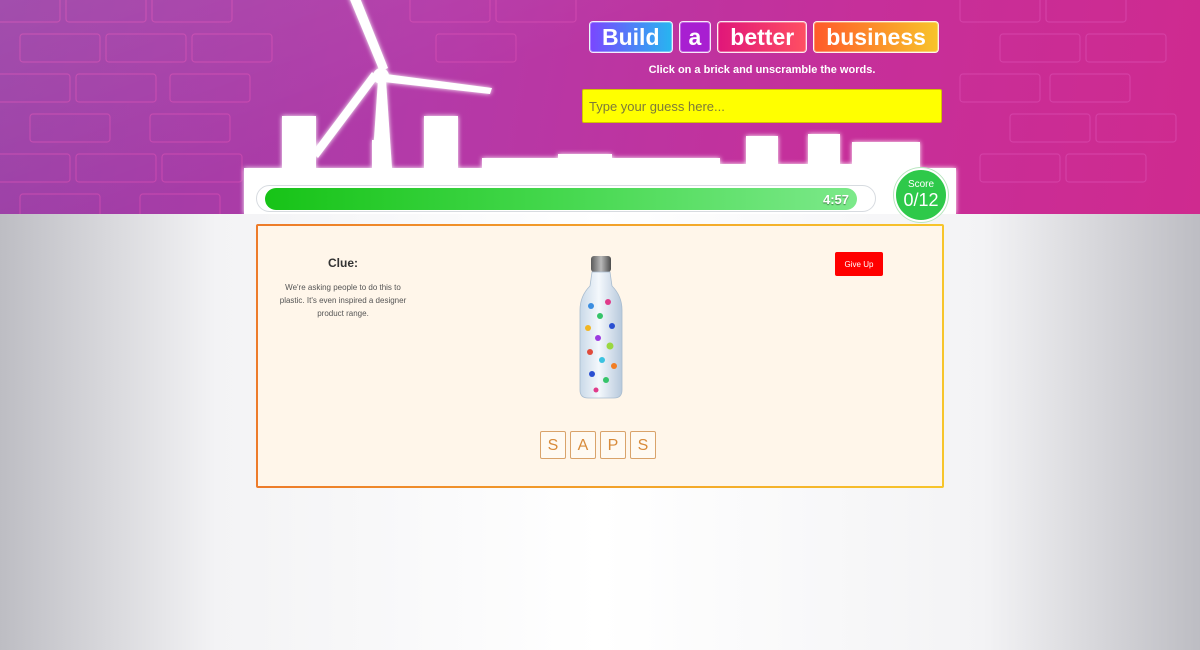 This screenshot has height=650, width=1200. I want to click on timer-progress-bar: 4:57, so click(566, 198).